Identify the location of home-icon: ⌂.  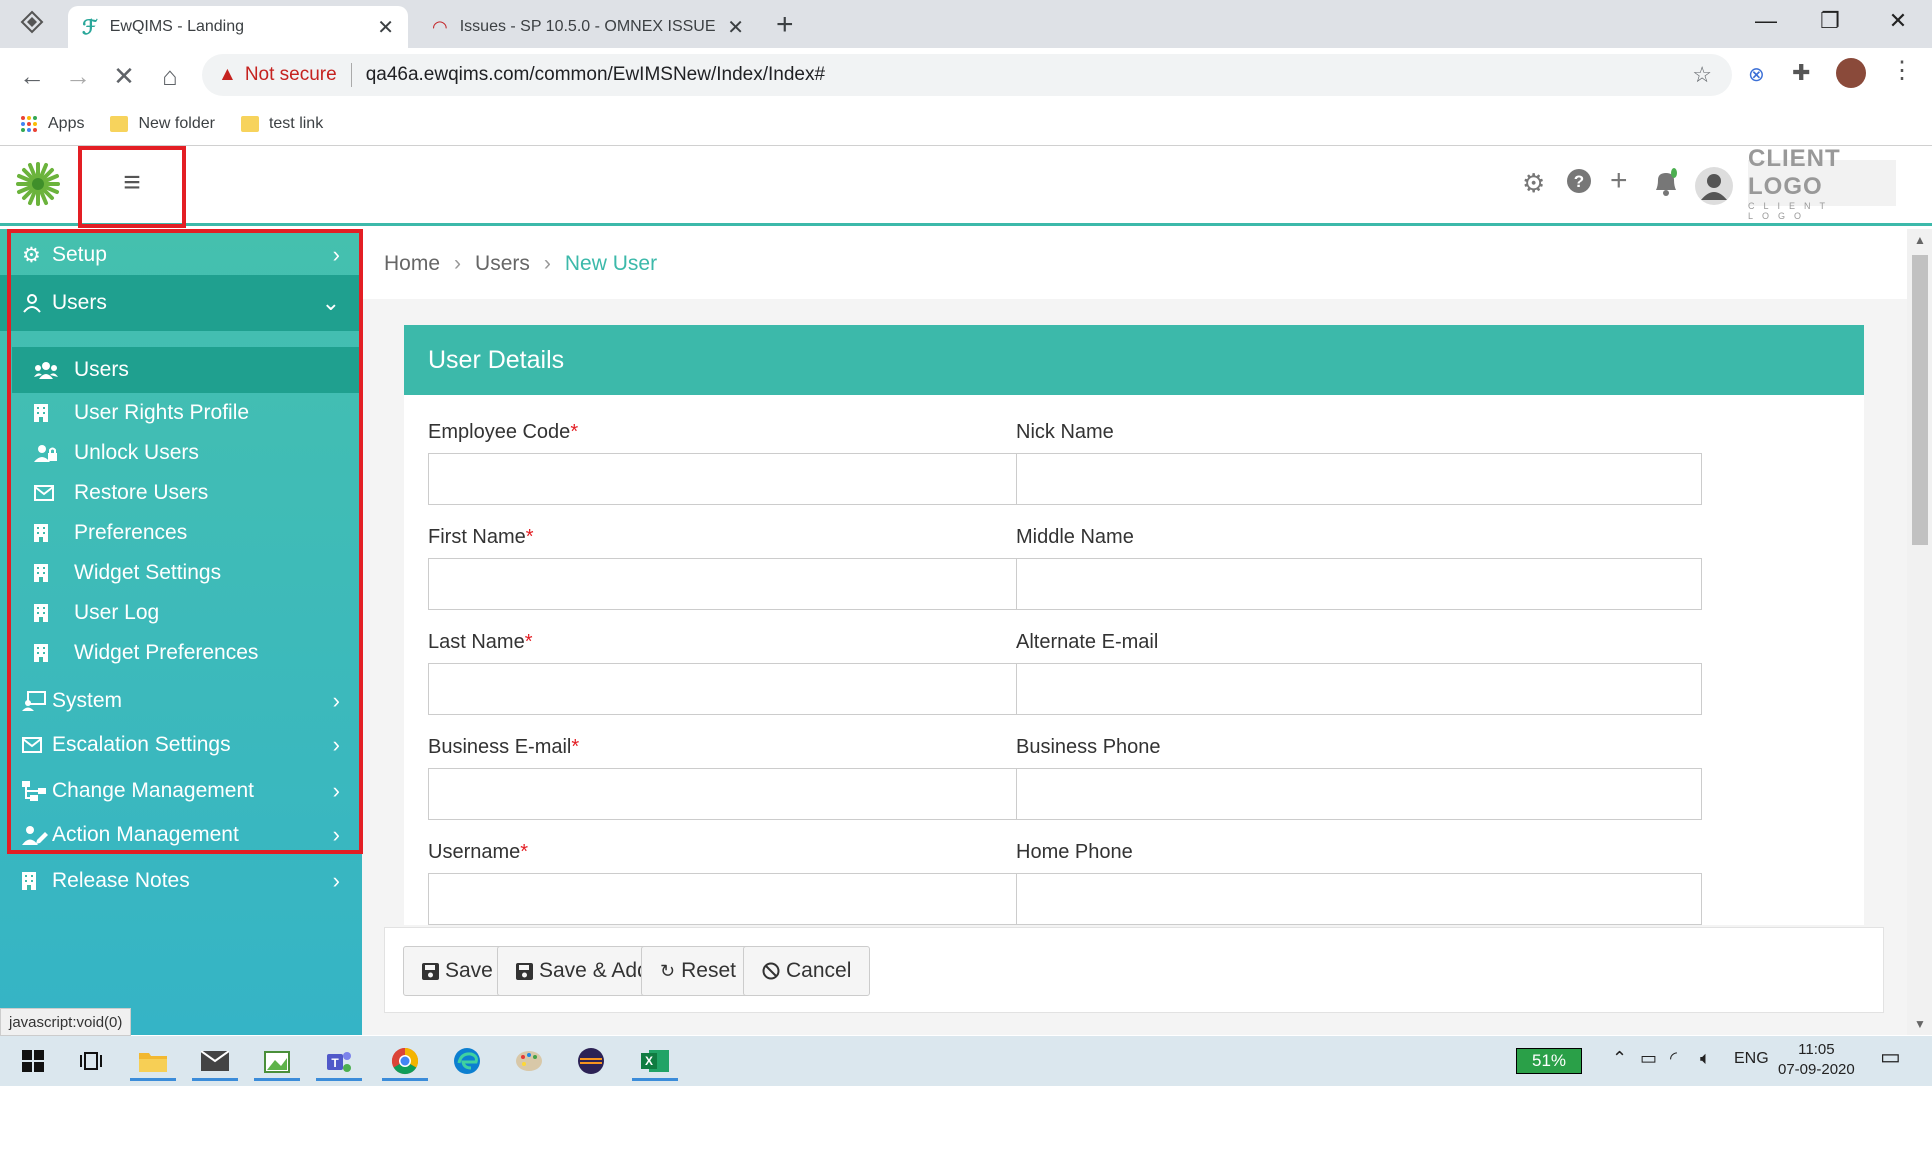
(170, 76).